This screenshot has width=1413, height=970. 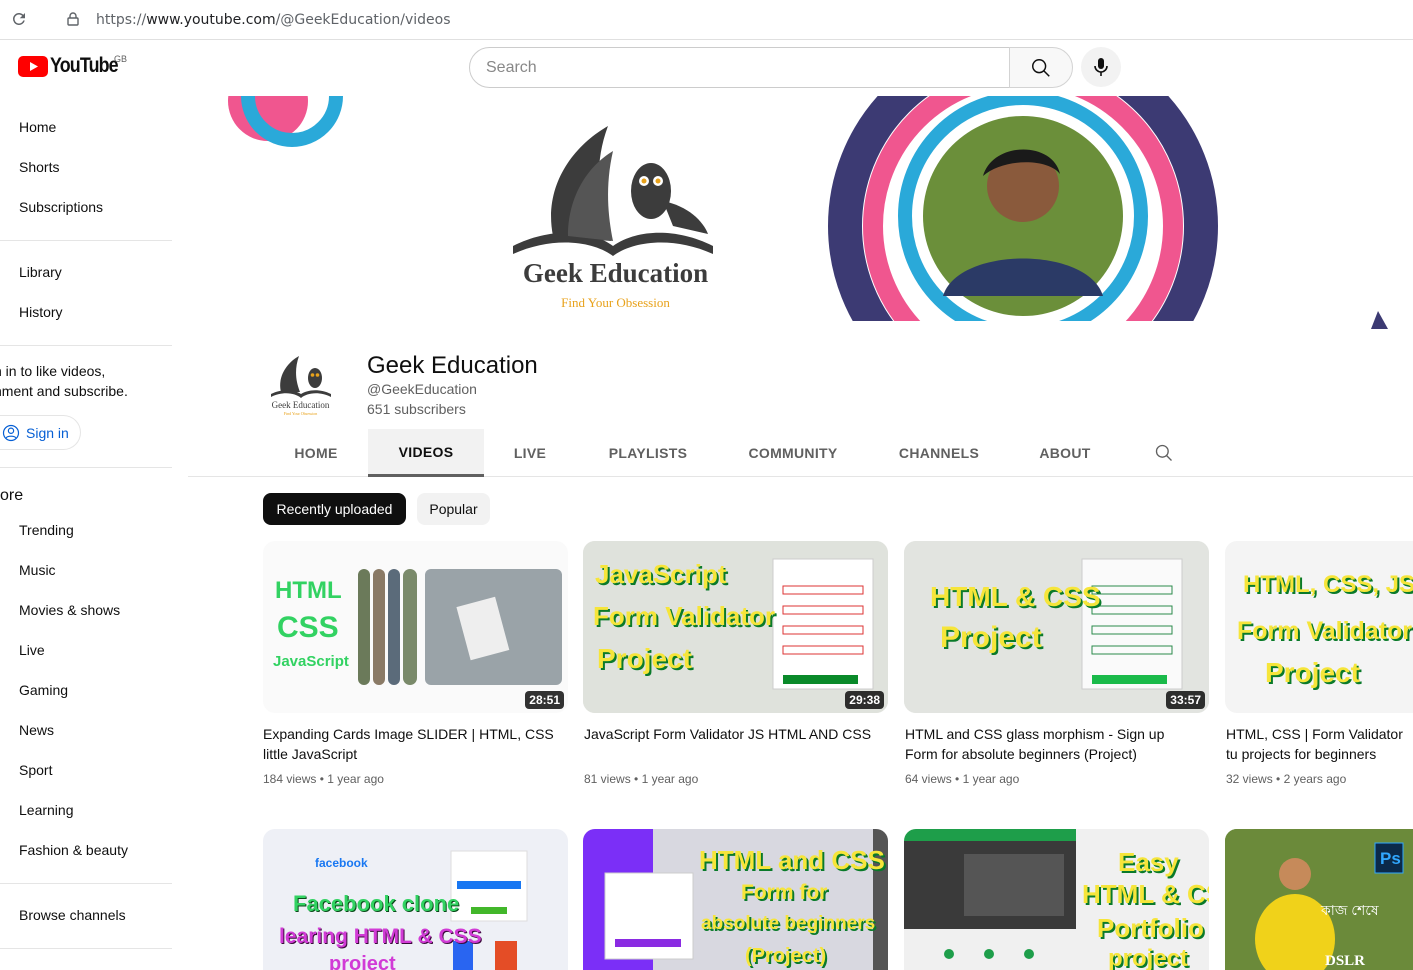 What do you see at coordinates (323, 779) in the screenshot?
I see `video-meta: 184 views • 1 year ago` at bounding box center [323, 779].